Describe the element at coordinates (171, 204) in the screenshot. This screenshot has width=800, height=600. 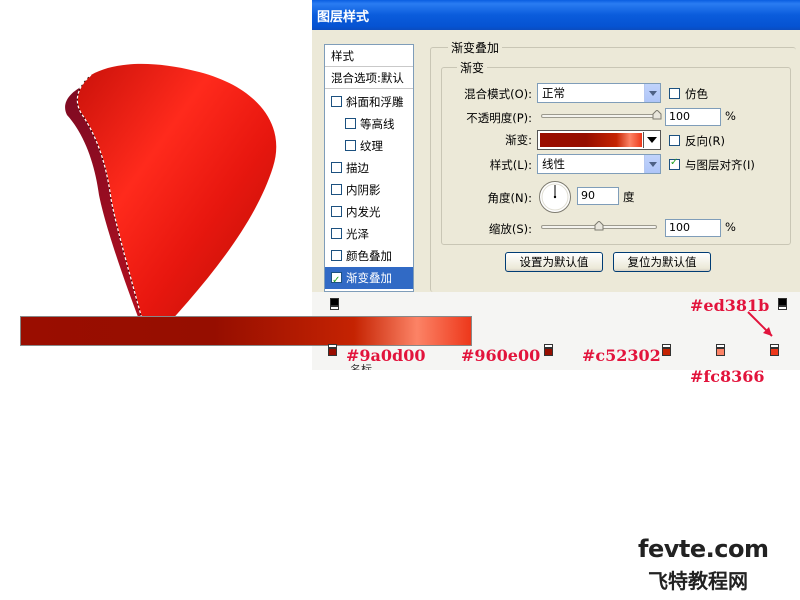
I see `petal-illustration` at that location.